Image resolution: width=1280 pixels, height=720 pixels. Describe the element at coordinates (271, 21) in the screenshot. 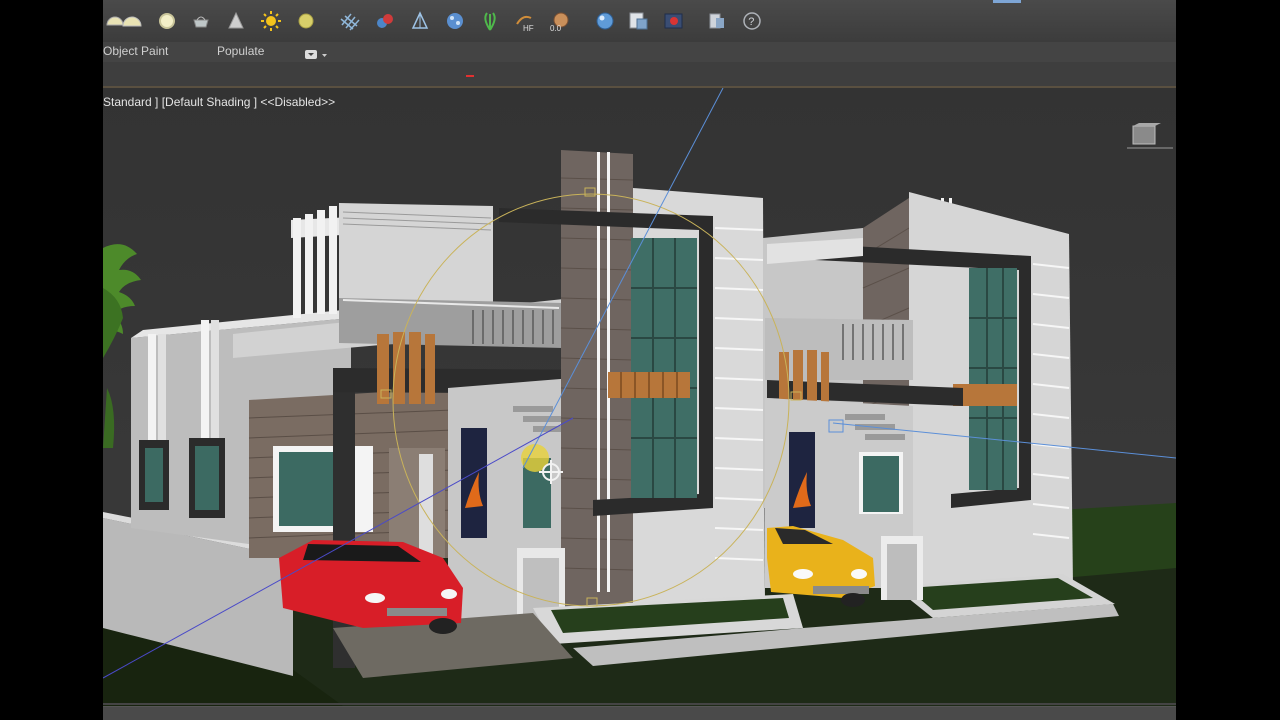

I see `sun-icon` at that location.